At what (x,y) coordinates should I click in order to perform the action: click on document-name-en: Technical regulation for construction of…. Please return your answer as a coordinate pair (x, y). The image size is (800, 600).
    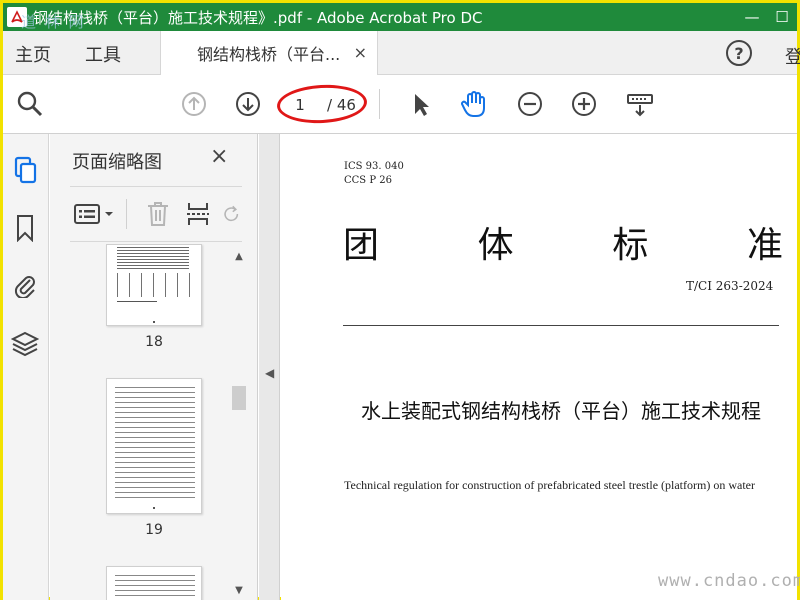
    Looking at the image, I should click on (549, 485).